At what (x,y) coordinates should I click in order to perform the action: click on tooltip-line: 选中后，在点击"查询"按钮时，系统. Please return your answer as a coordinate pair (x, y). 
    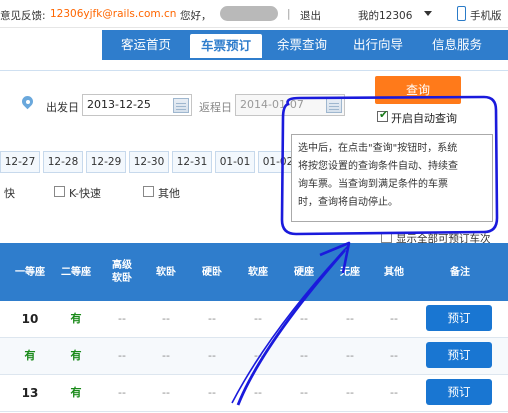
    Looking at the image, I should click on (378, 148).